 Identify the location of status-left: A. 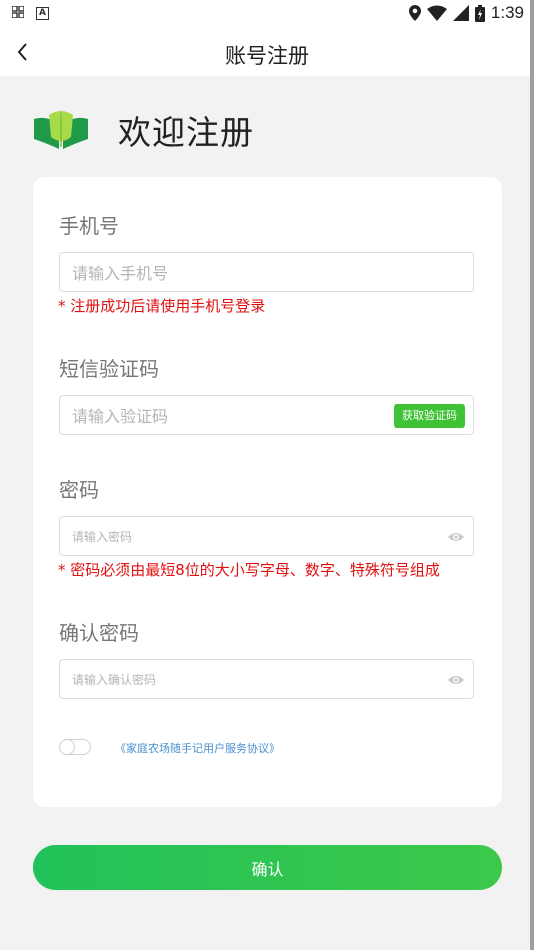
(30, 13).